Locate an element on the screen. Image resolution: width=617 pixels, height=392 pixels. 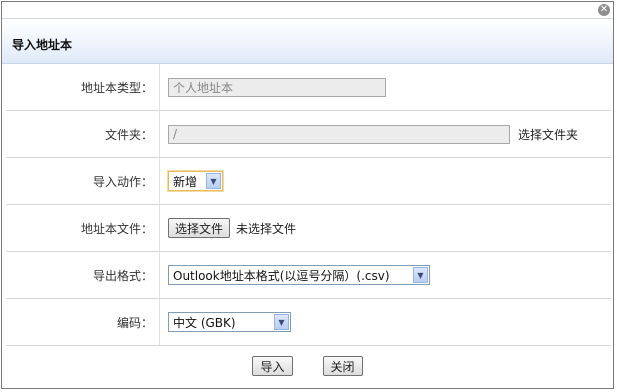
encoding-select: 中文 (GBK) ▼ is located at coordinates (229, 322).